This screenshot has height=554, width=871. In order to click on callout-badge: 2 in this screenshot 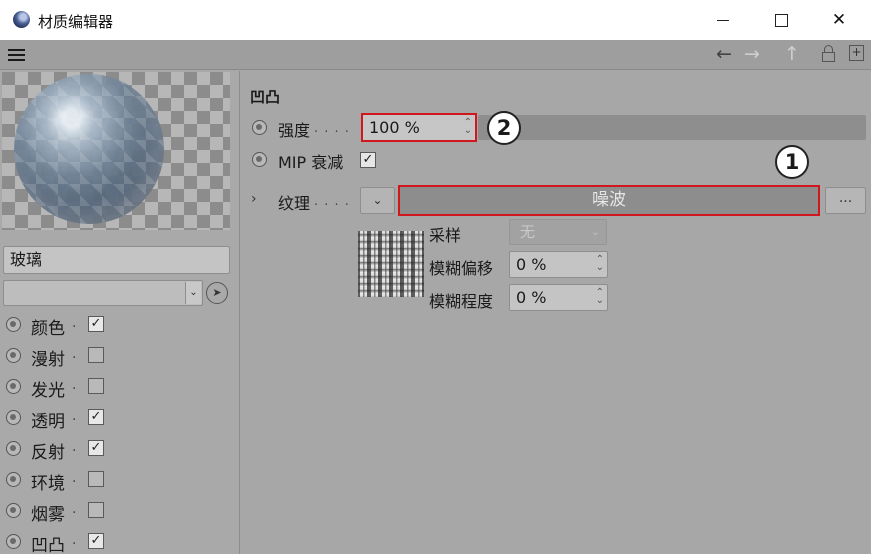, I will do `click(504, 128)`.